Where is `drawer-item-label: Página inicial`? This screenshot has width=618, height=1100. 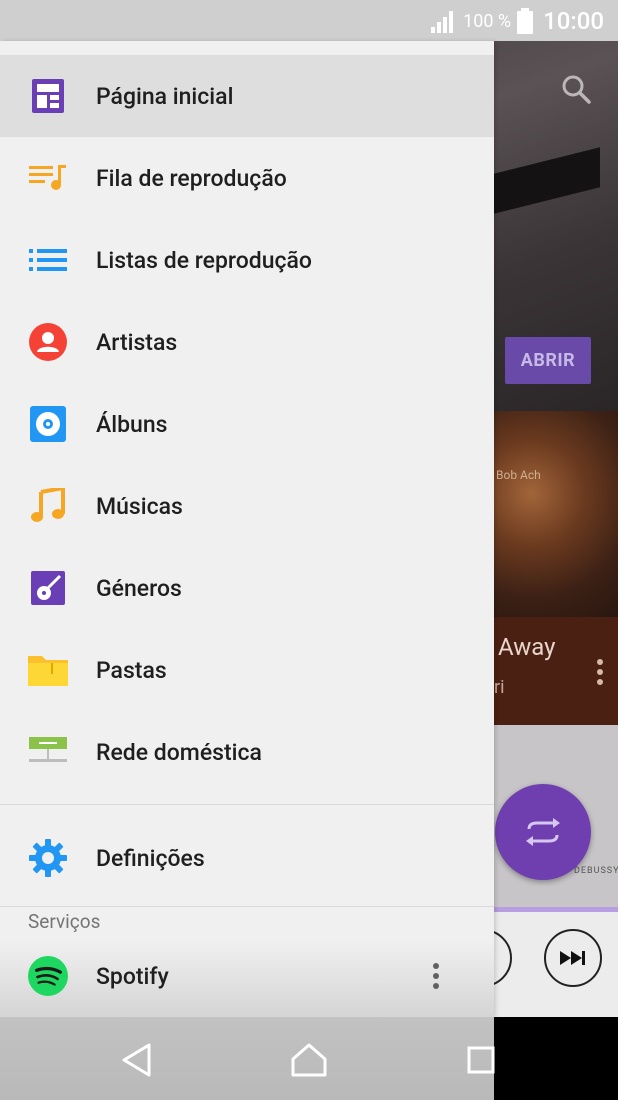 drawer-item-label: Página inicial is located at coordinates (165, 96).